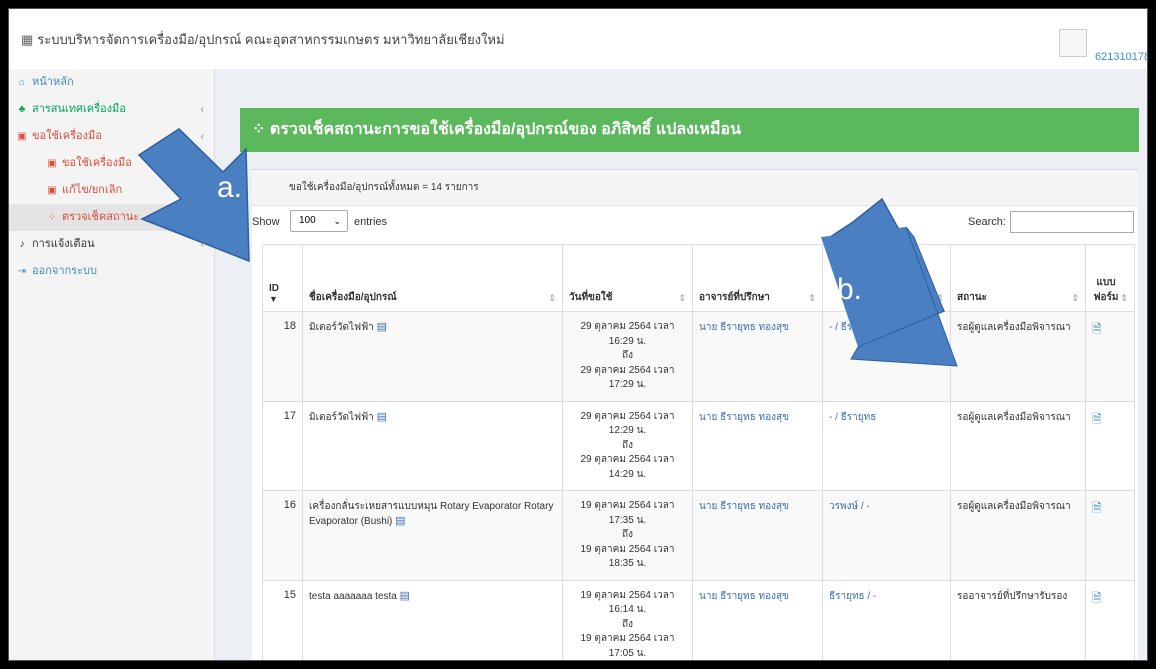 Image resolution: width=1156 pixels, height=669 pixels. I want to click on cell-id: 17, so click(282, 445).